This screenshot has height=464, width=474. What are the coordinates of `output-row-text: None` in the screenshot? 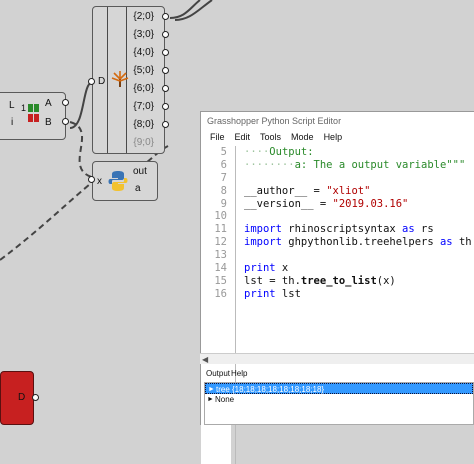 It's located at (225, 399).